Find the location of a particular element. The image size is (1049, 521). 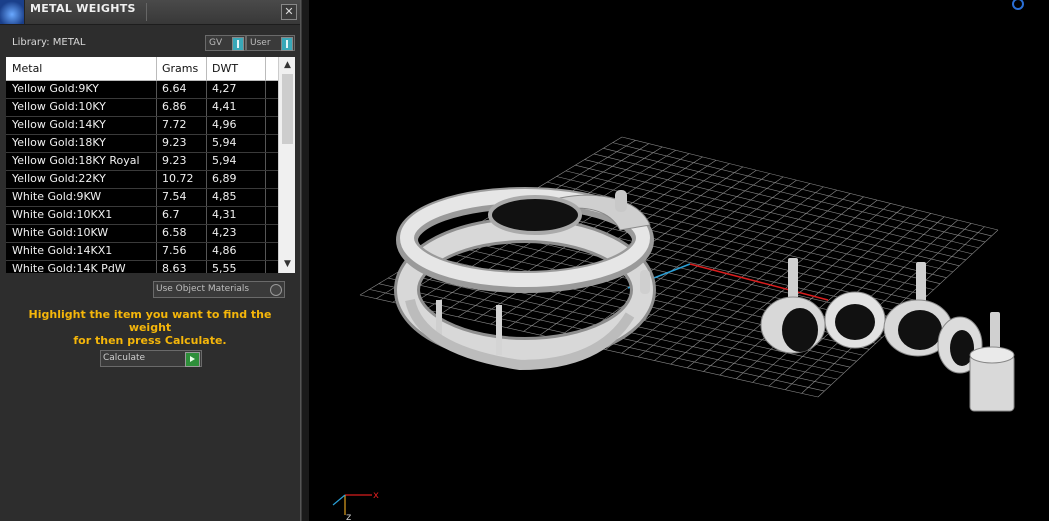

panel-splitter is located at coordinates (305, 260).